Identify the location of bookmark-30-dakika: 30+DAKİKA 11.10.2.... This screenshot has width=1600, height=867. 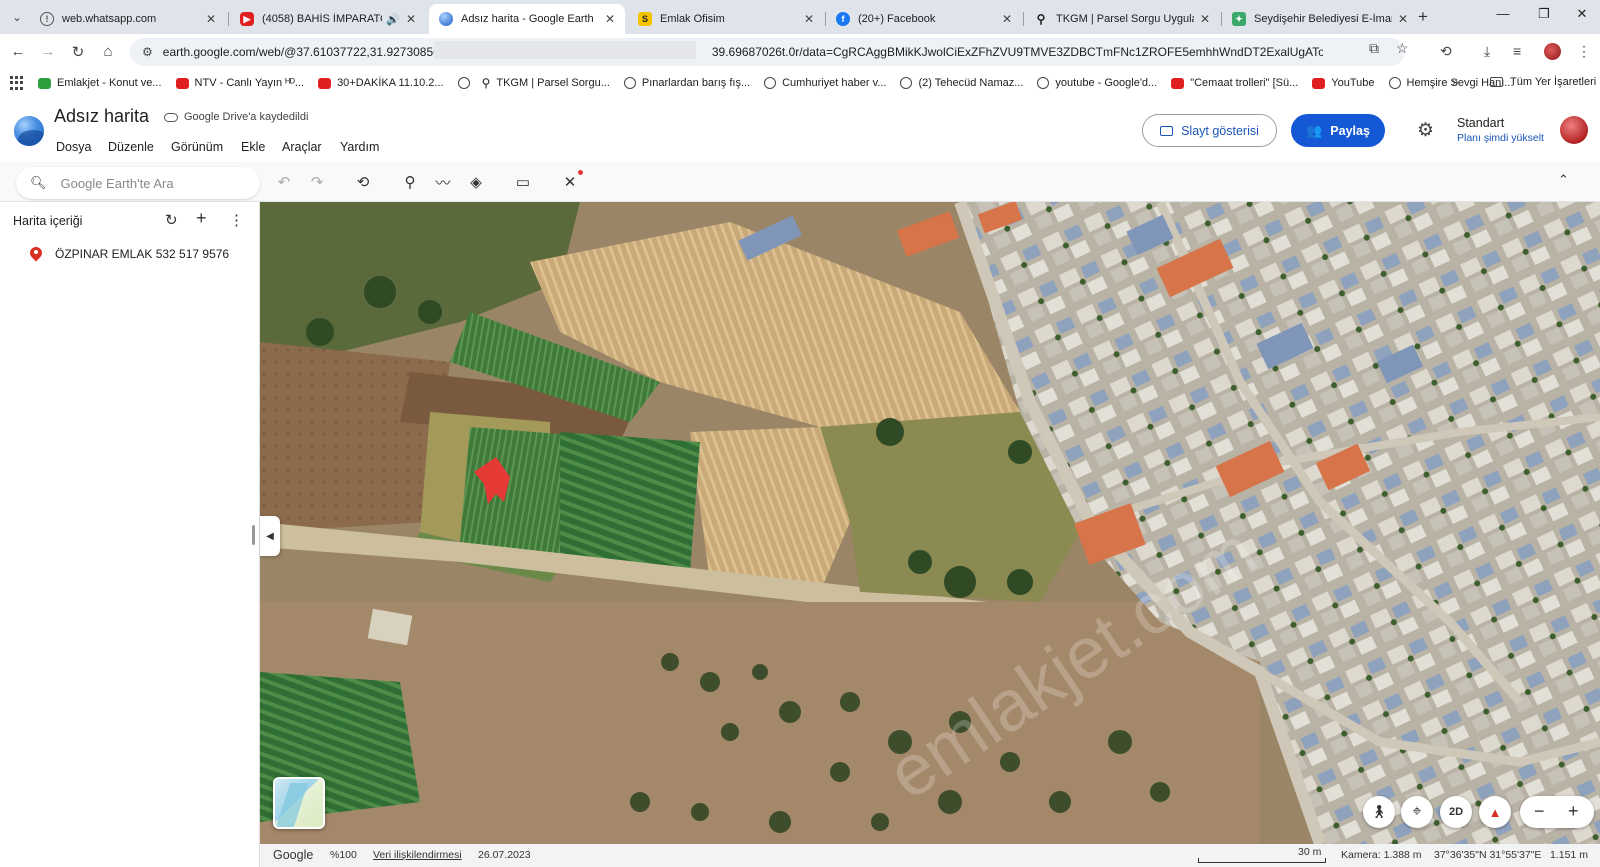
(381, 83).